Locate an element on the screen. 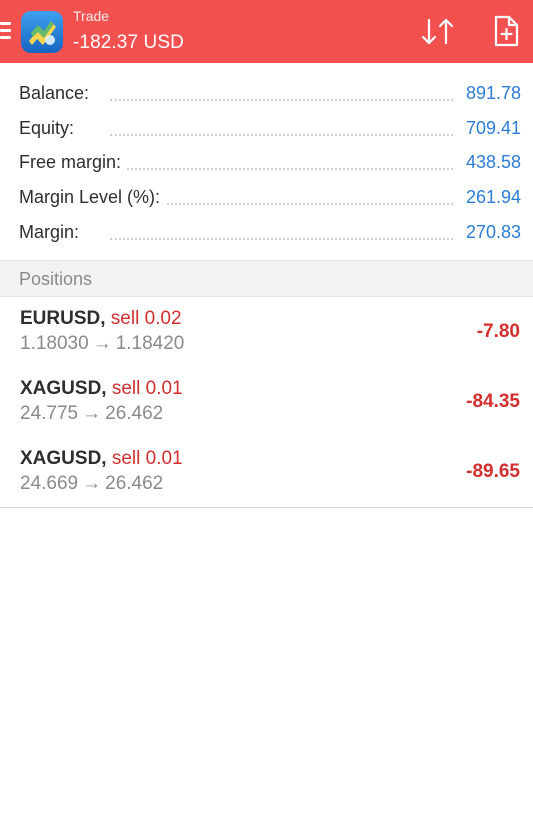 This screenshot has width=533, height=832. positions-section-header: Positions is located at coordinates (266, 278).